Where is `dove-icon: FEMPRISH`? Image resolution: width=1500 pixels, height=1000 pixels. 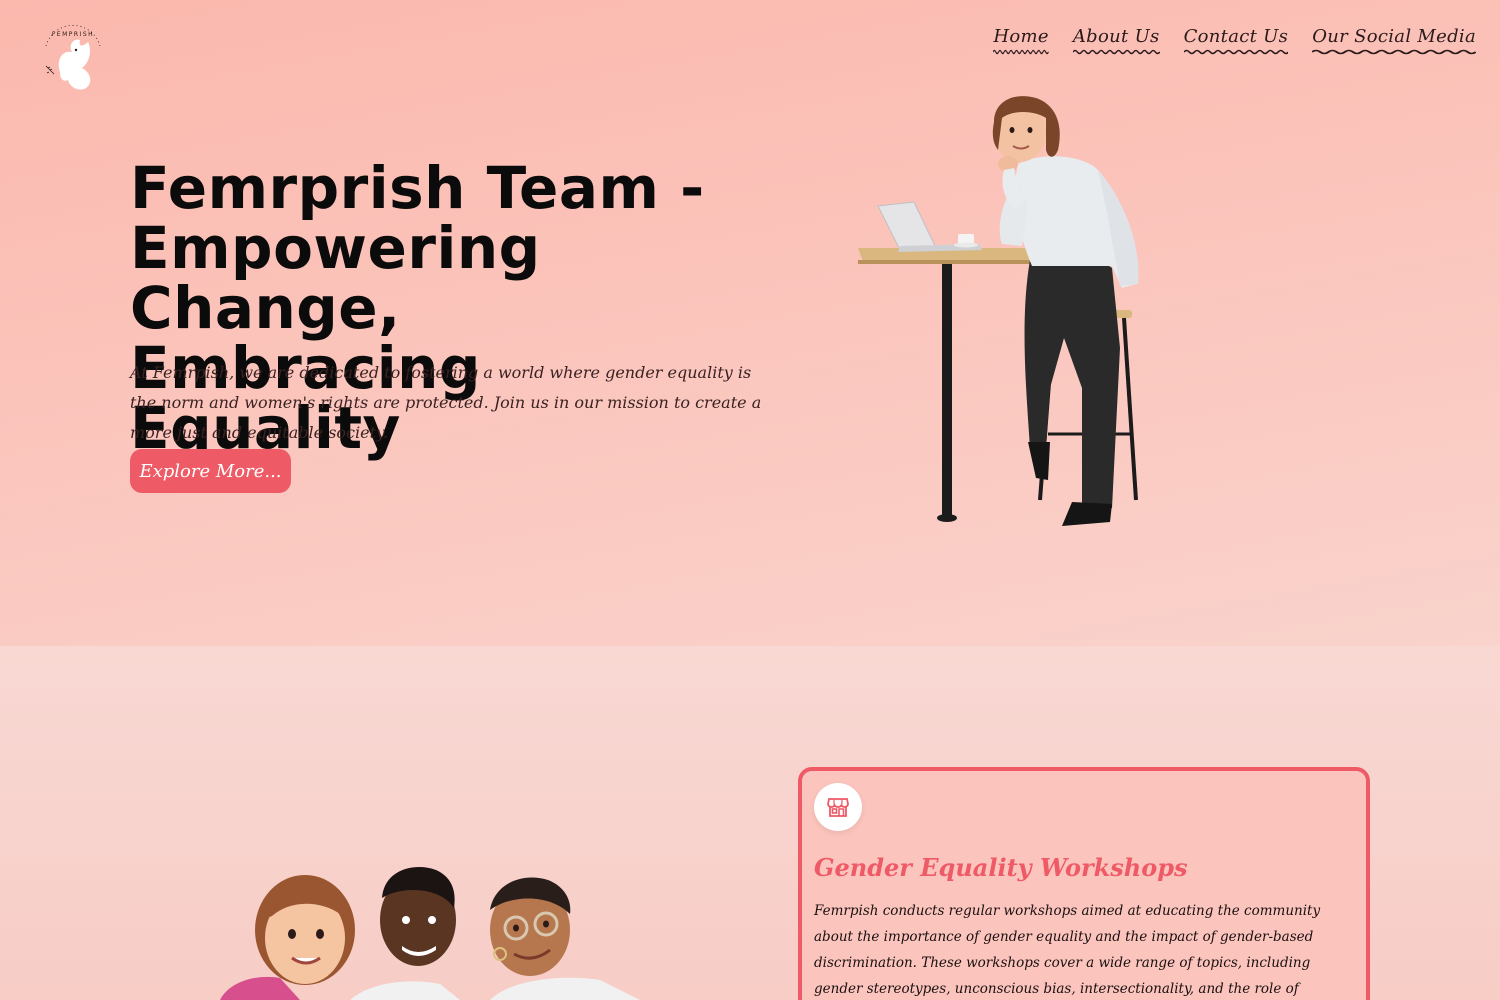
dove-icon: FEMPRISH is located at coordinates (73, 57).